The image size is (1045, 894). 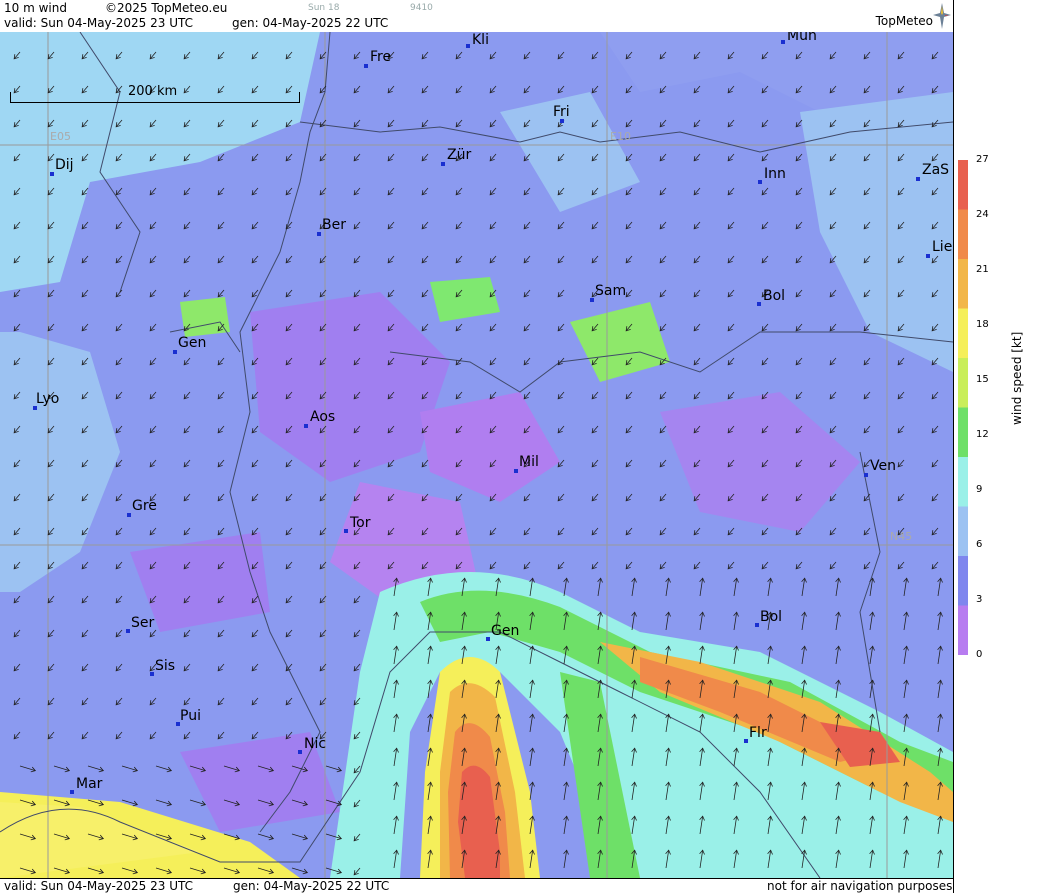 I want to click on city-label: Kli, so click(x=480, y=40).